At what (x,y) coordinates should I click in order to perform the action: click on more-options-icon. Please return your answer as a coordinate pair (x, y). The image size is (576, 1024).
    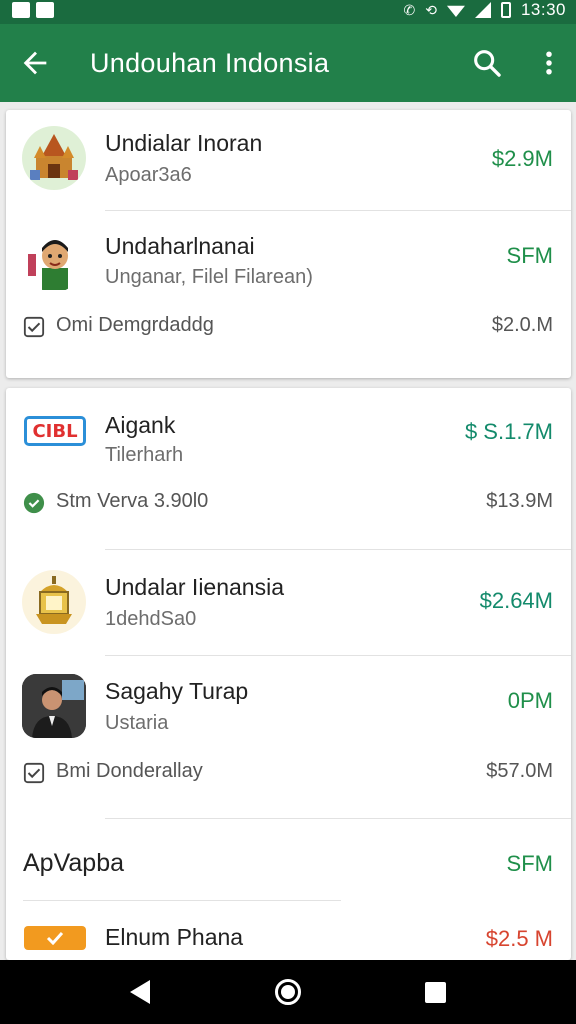
    Looking at the image, I should click on (549, 63).